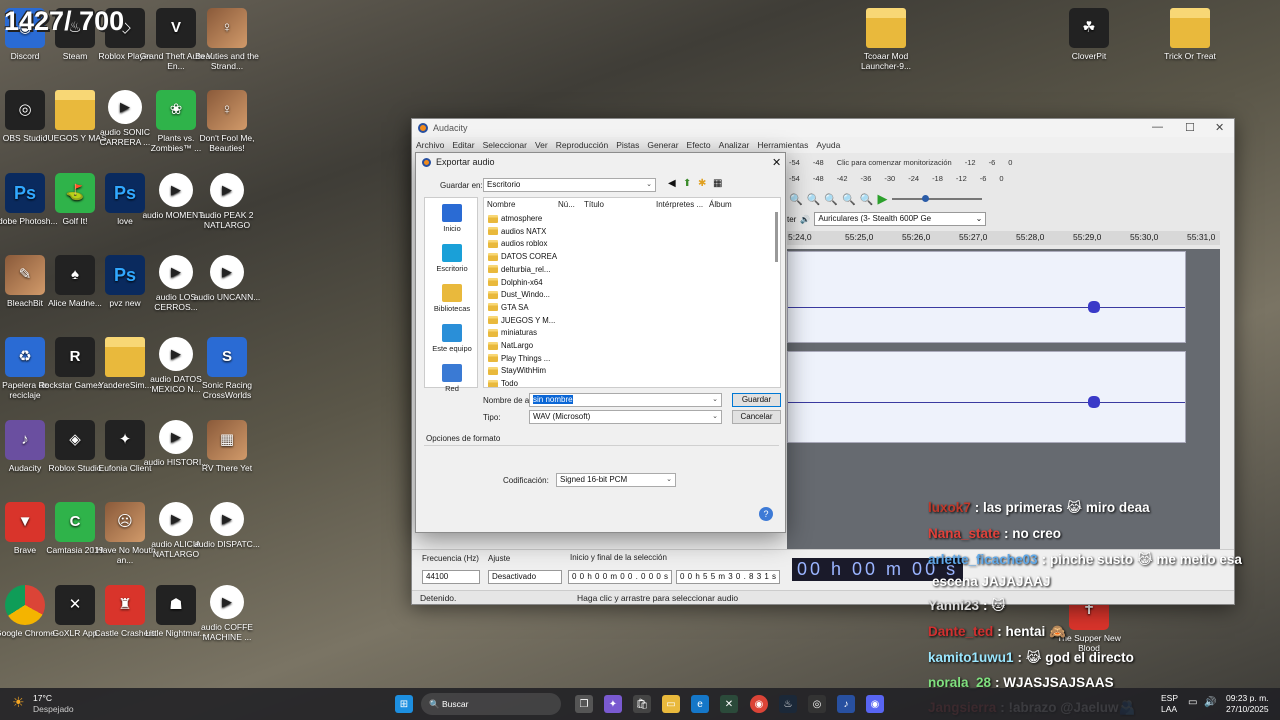 Image resolution: width=1280 pixels, height=720 pixels. Describe the element at coordinates (662, 145) in the screenshot. I see `menu-item: Generar` at that location.